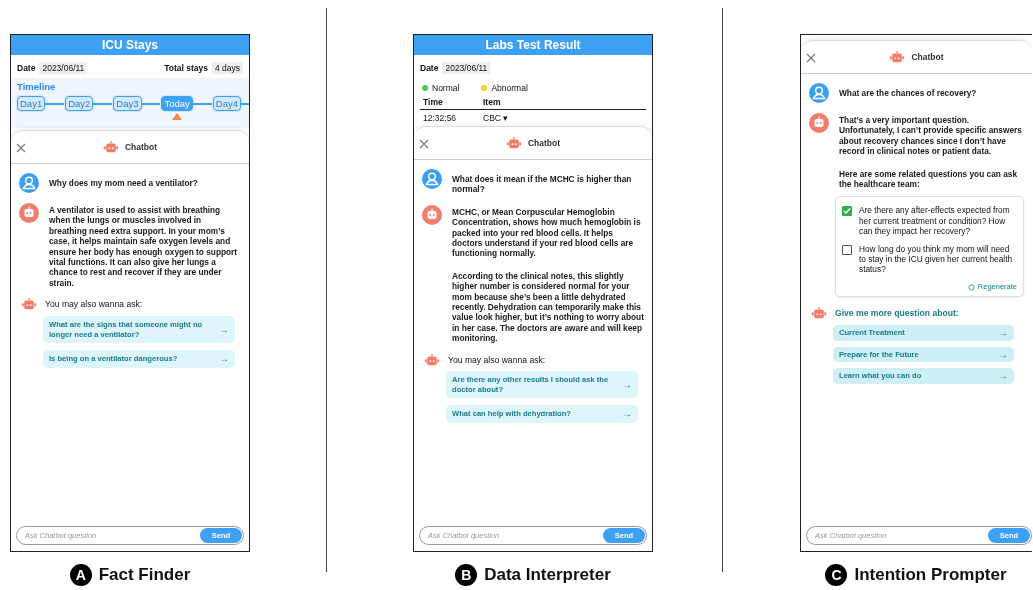 This screenshot has height=590, width=1033. Describe the element at coordinates (542, 184) in the screenshot. I see `user-question: What does it mean if the MCHC is higher than normal?` at that location.